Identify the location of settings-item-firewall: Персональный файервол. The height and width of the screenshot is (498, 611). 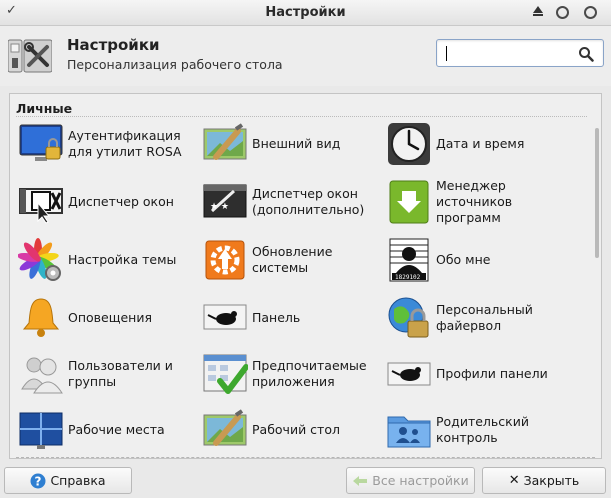
(476, 318).